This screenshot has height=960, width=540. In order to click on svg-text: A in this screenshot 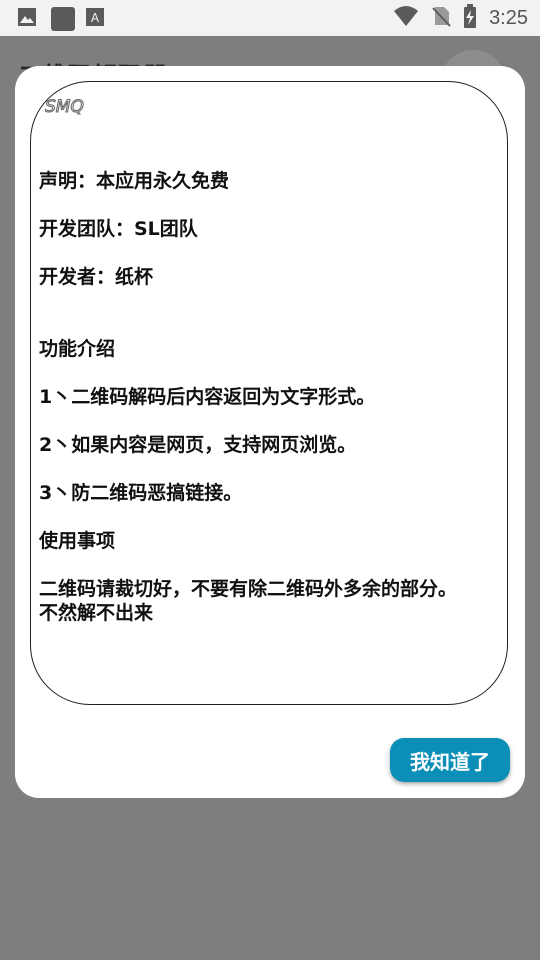, I will do `click(95, 18)`.